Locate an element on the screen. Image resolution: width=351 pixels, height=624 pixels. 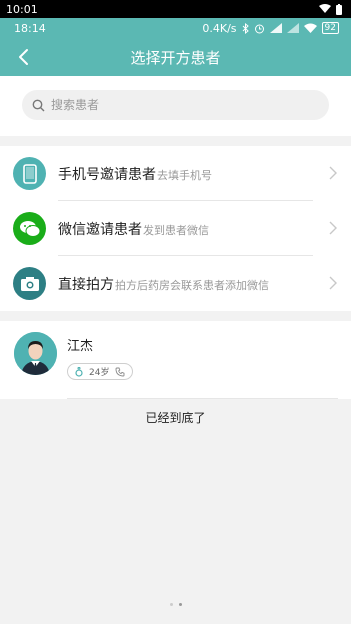
invite-text: 微信邀请患者 发到患者微信 is located at coordinates (133, 229).